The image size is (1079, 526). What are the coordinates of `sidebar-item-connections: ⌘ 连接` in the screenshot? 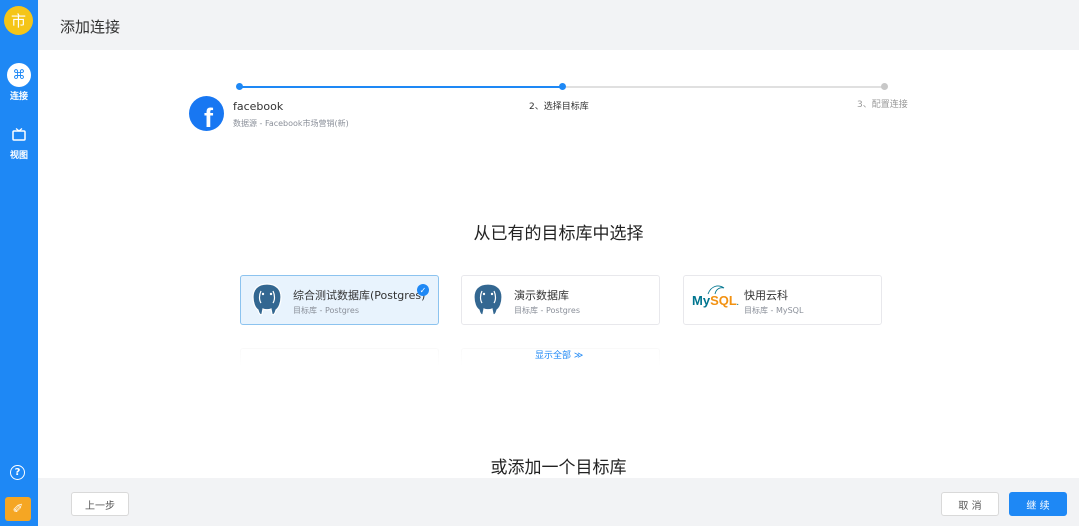 It's located at (19, 82).